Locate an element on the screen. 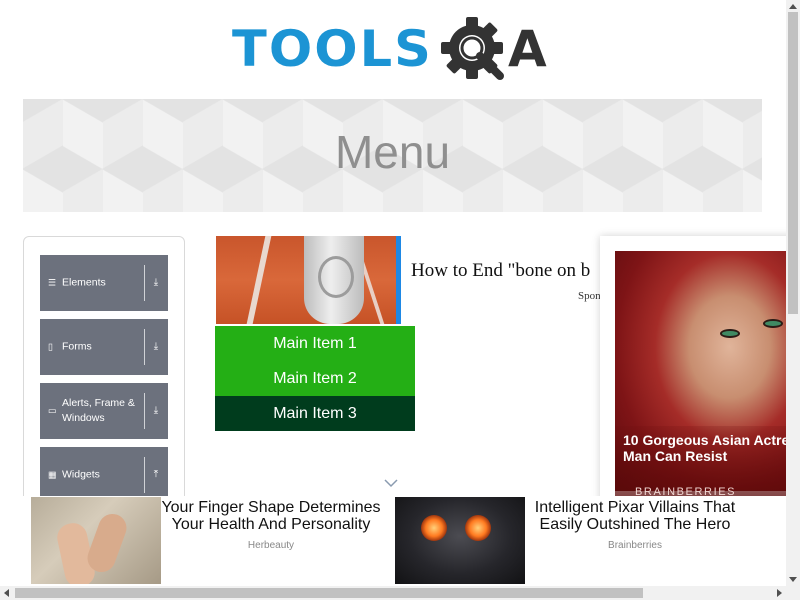 This screenshot has width=800, height=600. ad-title: 10 Gorgeous Asian Actre Man Can Resist is located at coordinates (711, 448).